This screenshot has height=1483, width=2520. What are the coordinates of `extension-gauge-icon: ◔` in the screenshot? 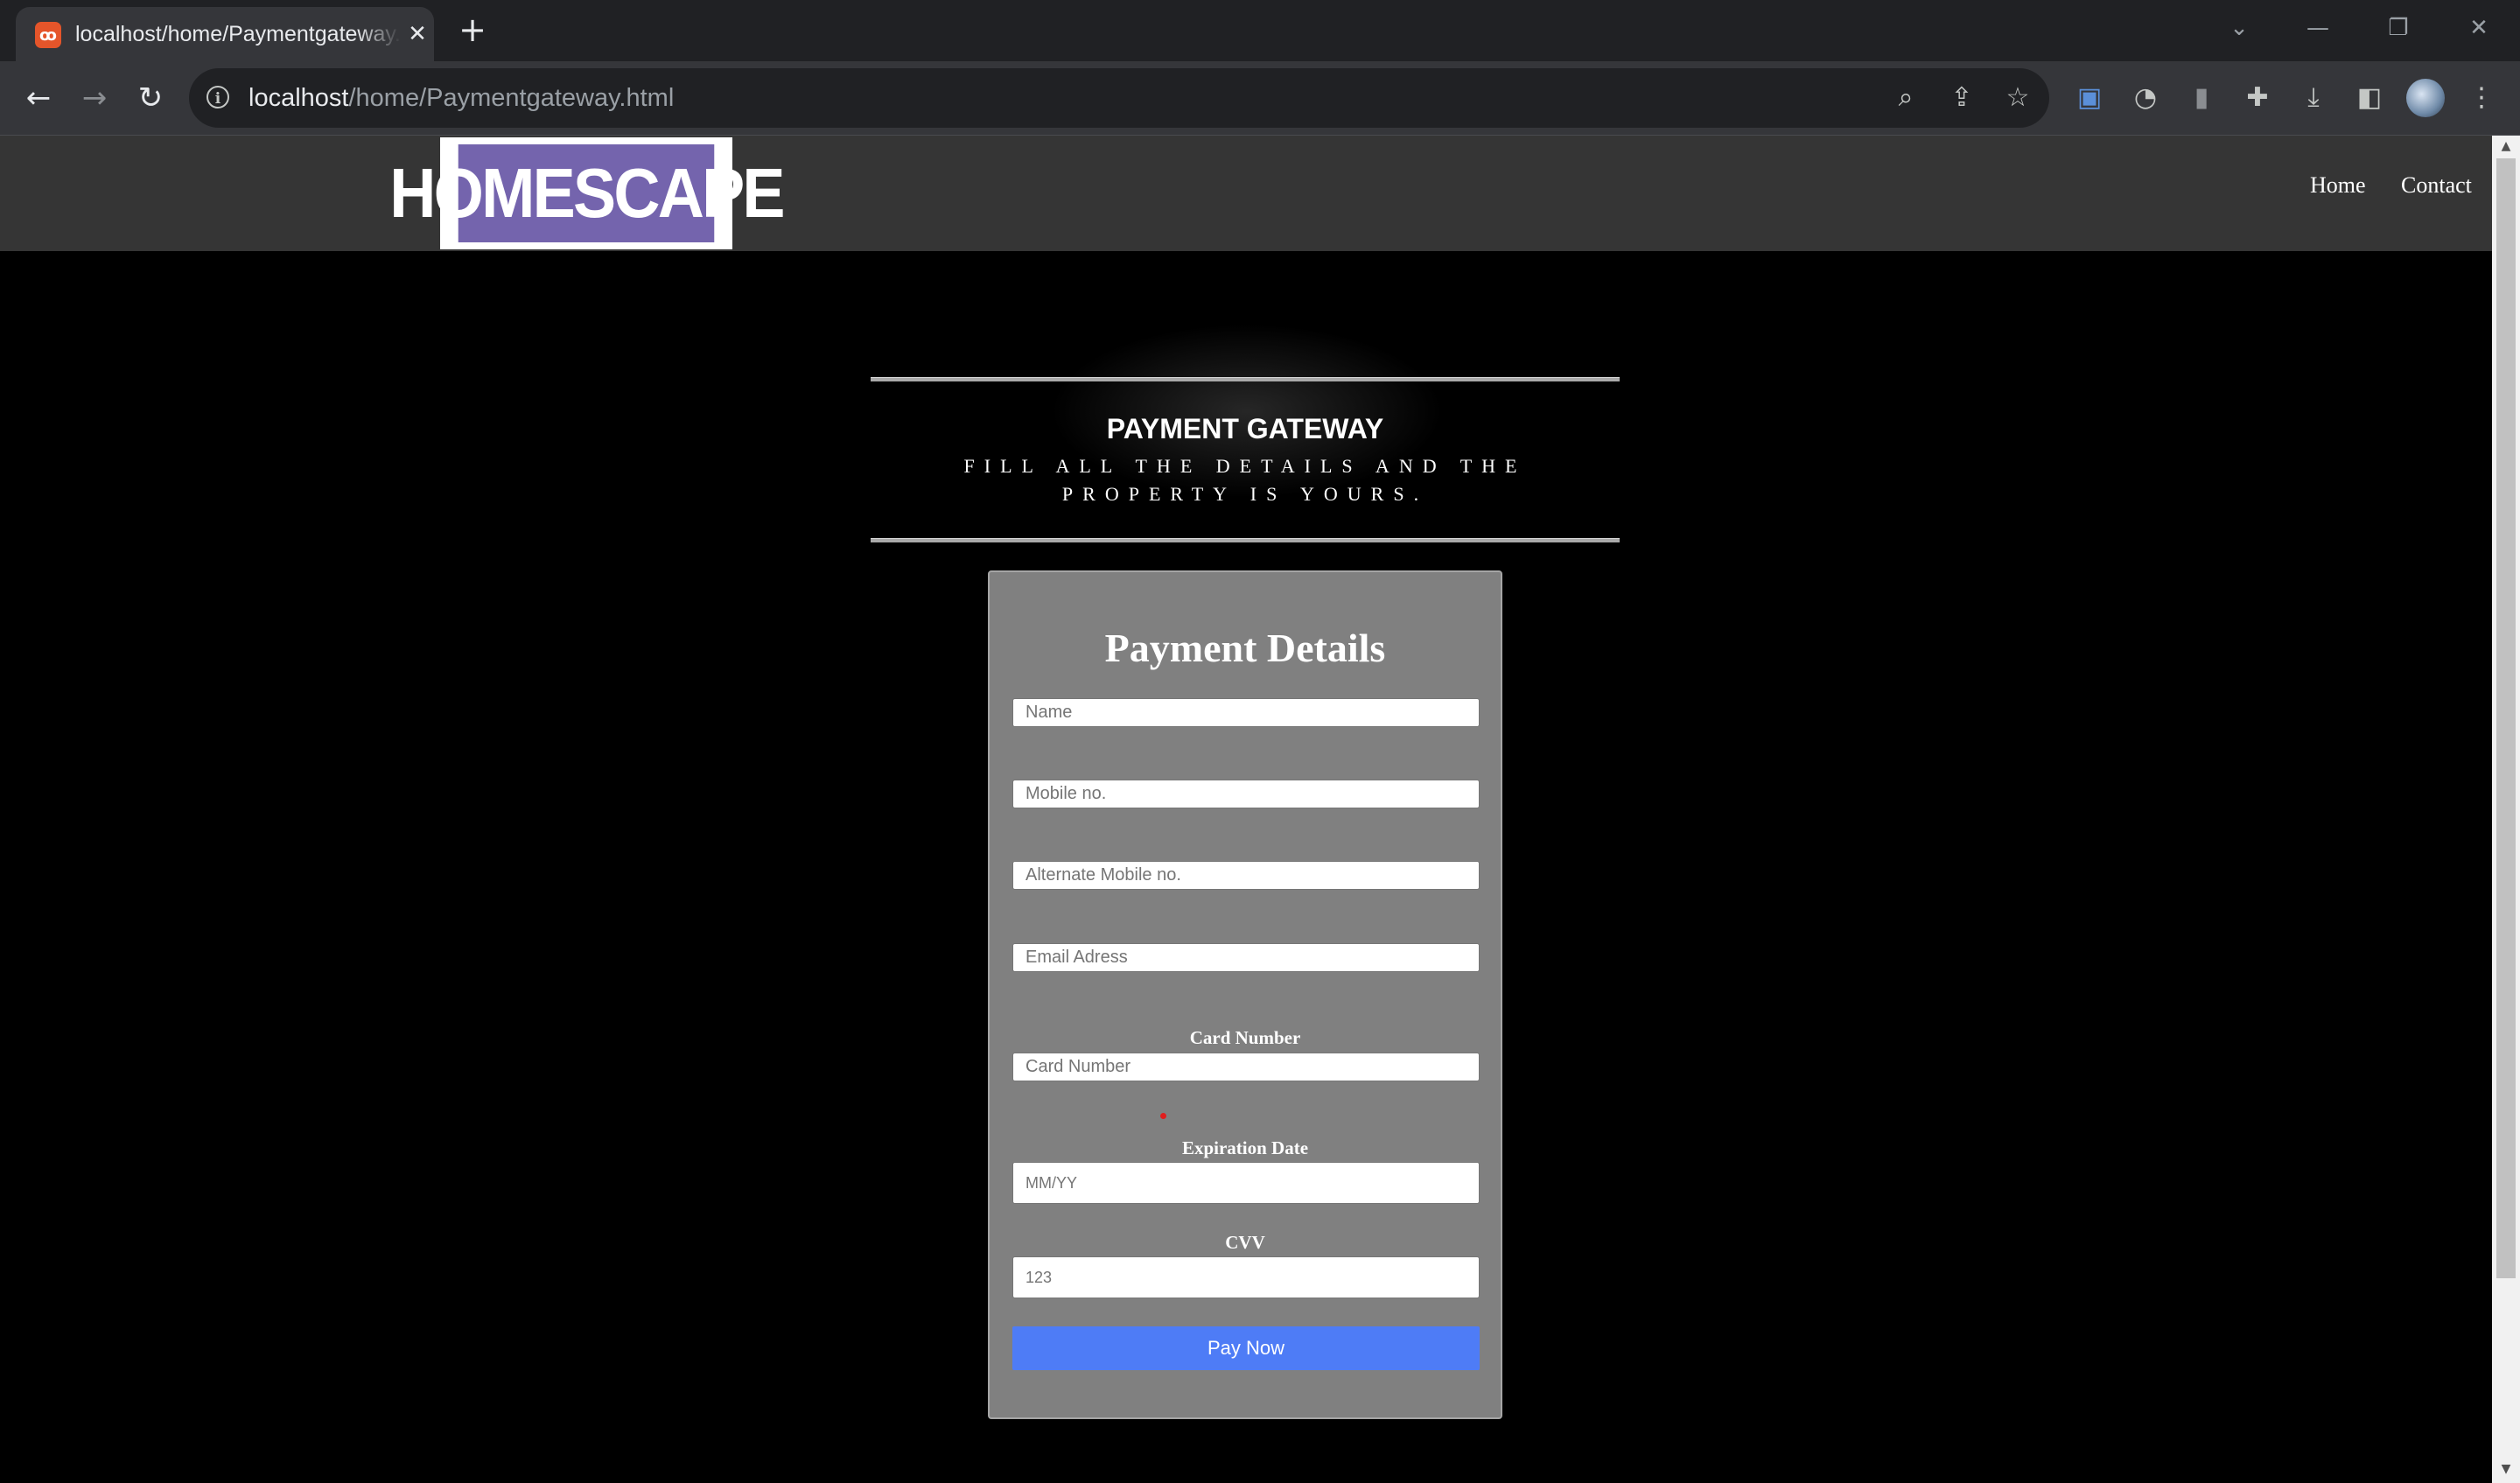 It's located at (2145, 98).